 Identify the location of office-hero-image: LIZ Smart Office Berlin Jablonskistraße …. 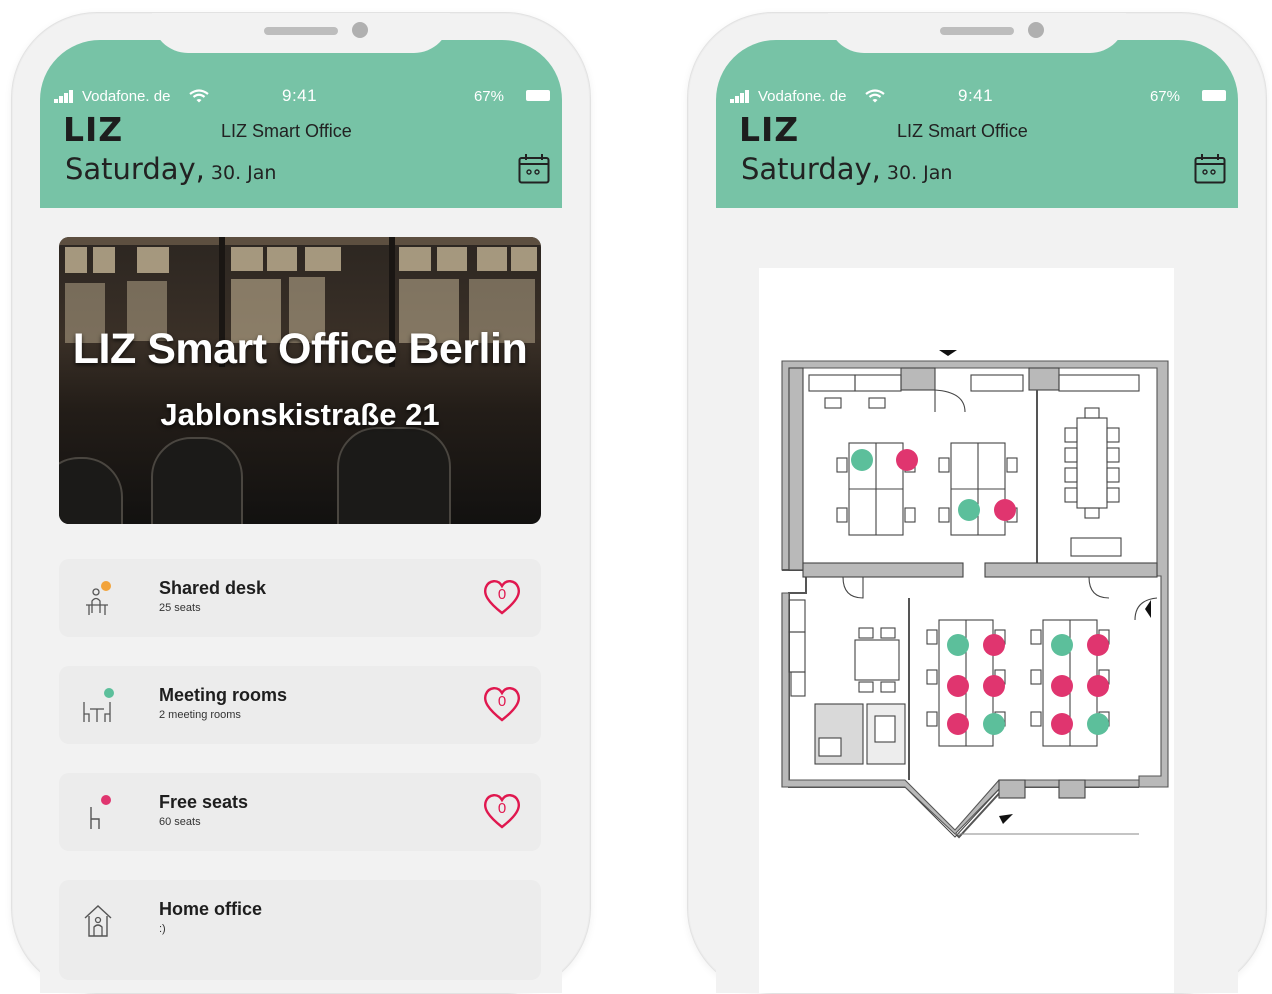
(300, 380).